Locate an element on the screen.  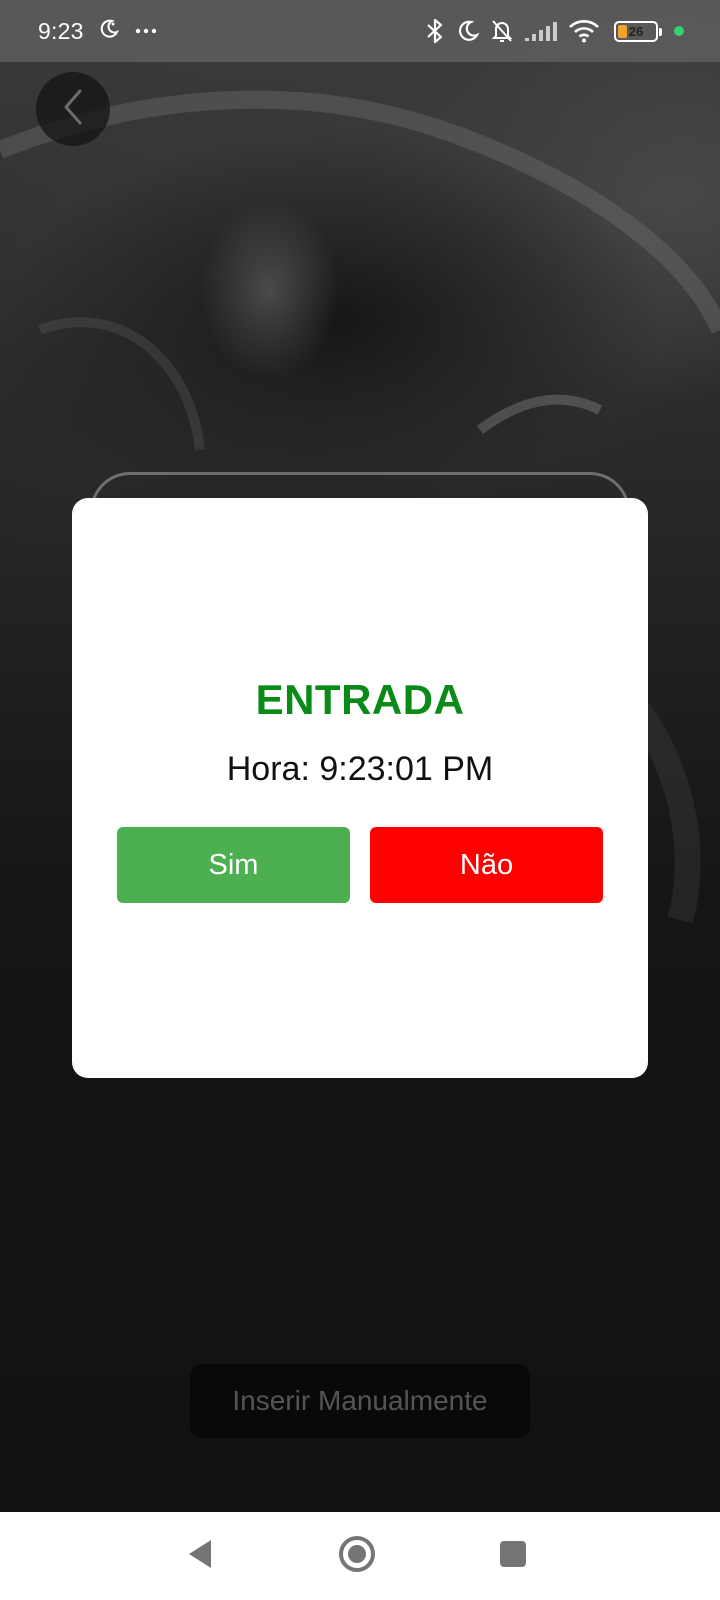
battery-icon: 26 is located at coordinates (638, 31).